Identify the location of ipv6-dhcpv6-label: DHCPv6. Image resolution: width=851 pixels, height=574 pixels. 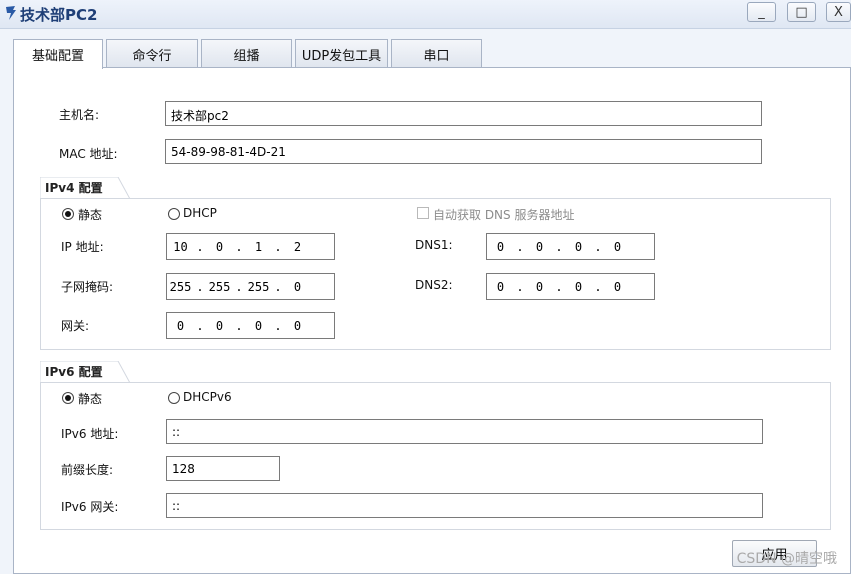
(207, 397).